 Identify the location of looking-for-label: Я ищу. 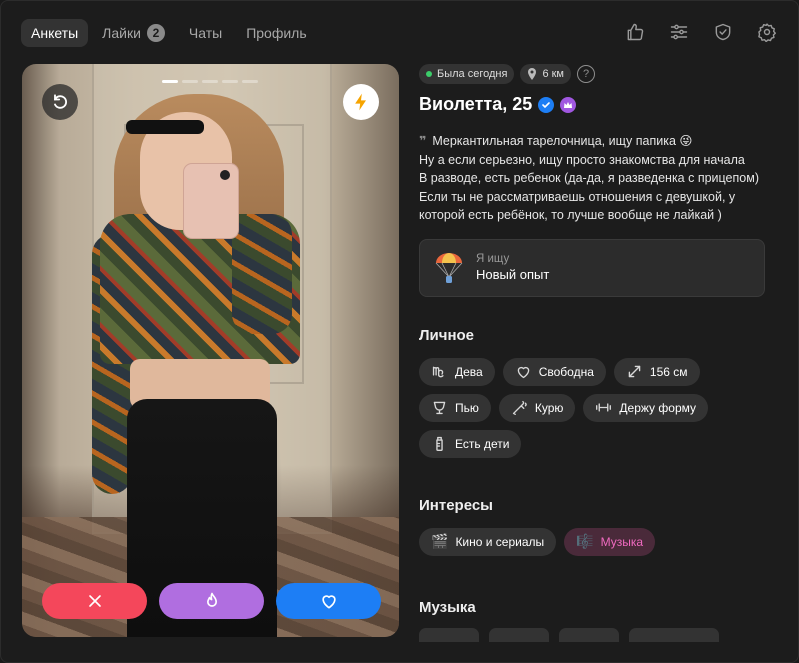
(493, 259).